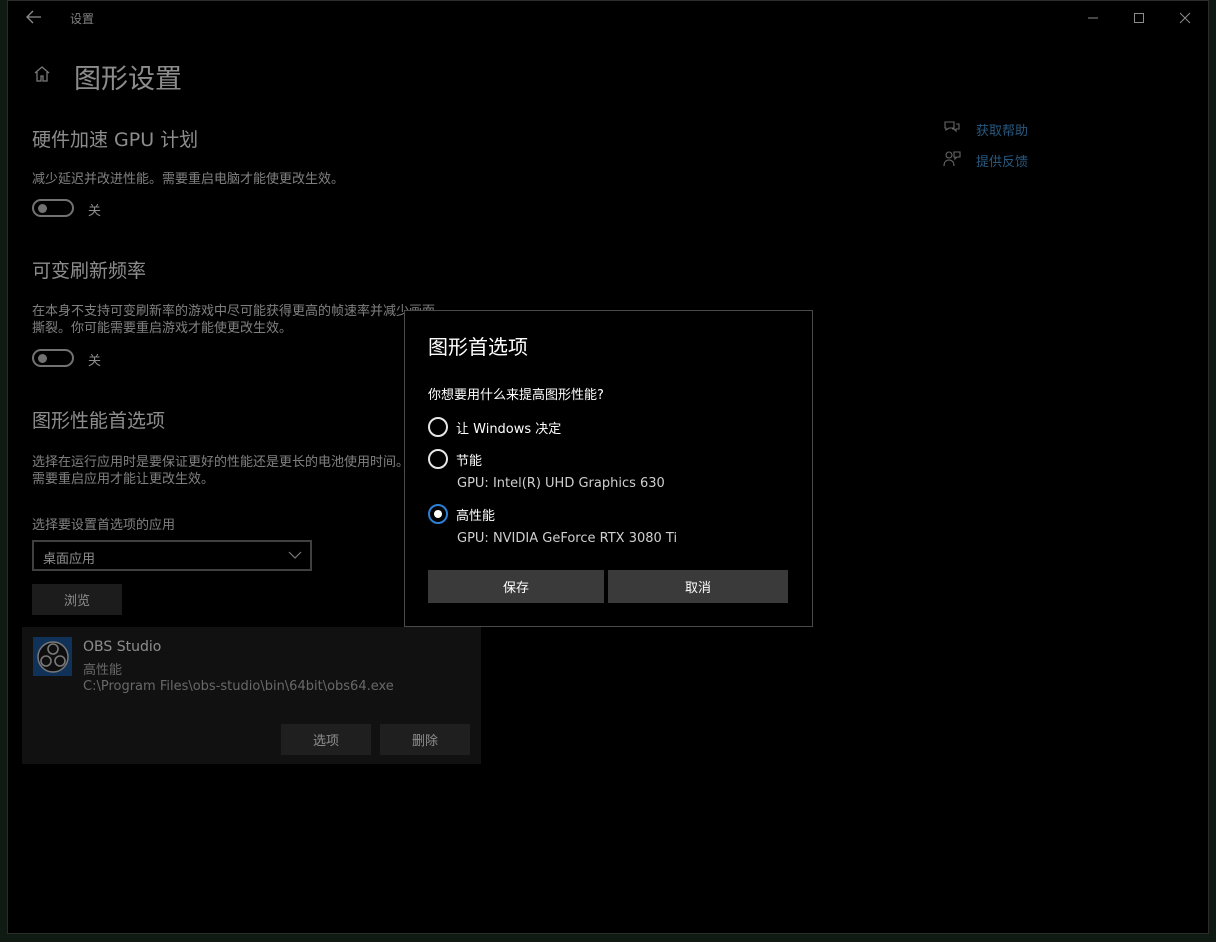  Describe the element at coordinates (469, 461) in the screenshot. I see `option-power-saving-label: 节能` at that location.